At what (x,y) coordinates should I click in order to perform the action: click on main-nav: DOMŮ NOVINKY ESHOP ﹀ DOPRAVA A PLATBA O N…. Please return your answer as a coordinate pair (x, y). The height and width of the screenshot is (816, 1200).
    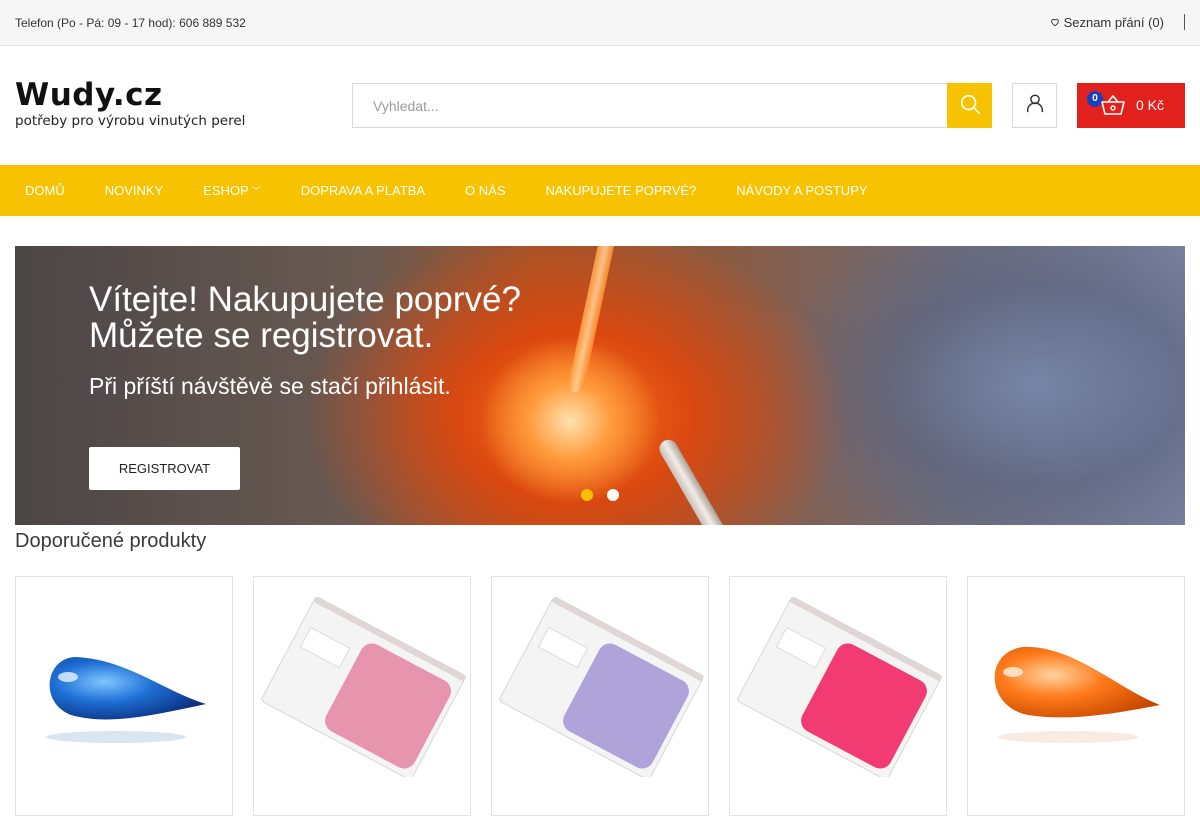
    Looking at the image, I should click on (600, 190).